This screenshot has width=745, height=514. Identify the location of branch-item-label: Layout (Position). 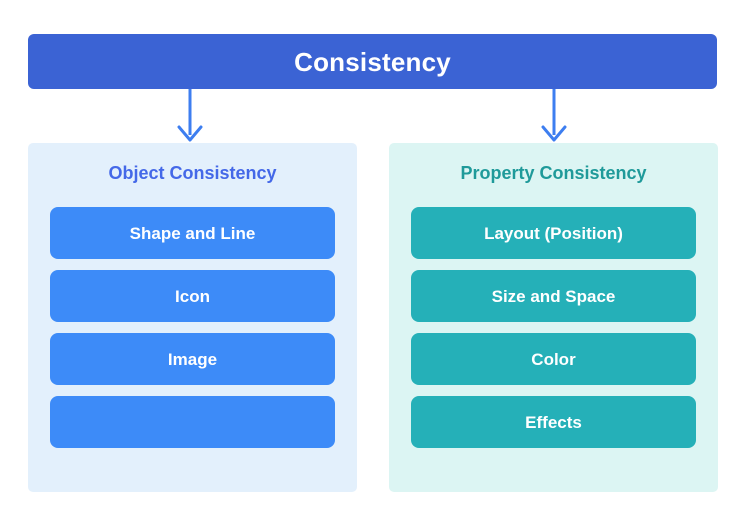
(553, 233).